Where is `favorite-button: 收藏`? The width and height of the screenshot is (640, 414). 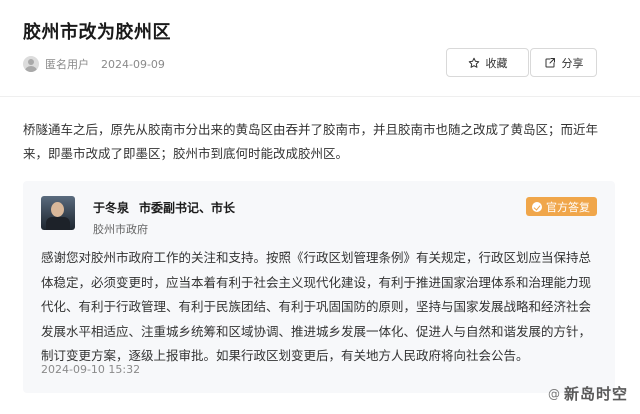 favorite-button: 收藏 is located at coordinates (487, 62).